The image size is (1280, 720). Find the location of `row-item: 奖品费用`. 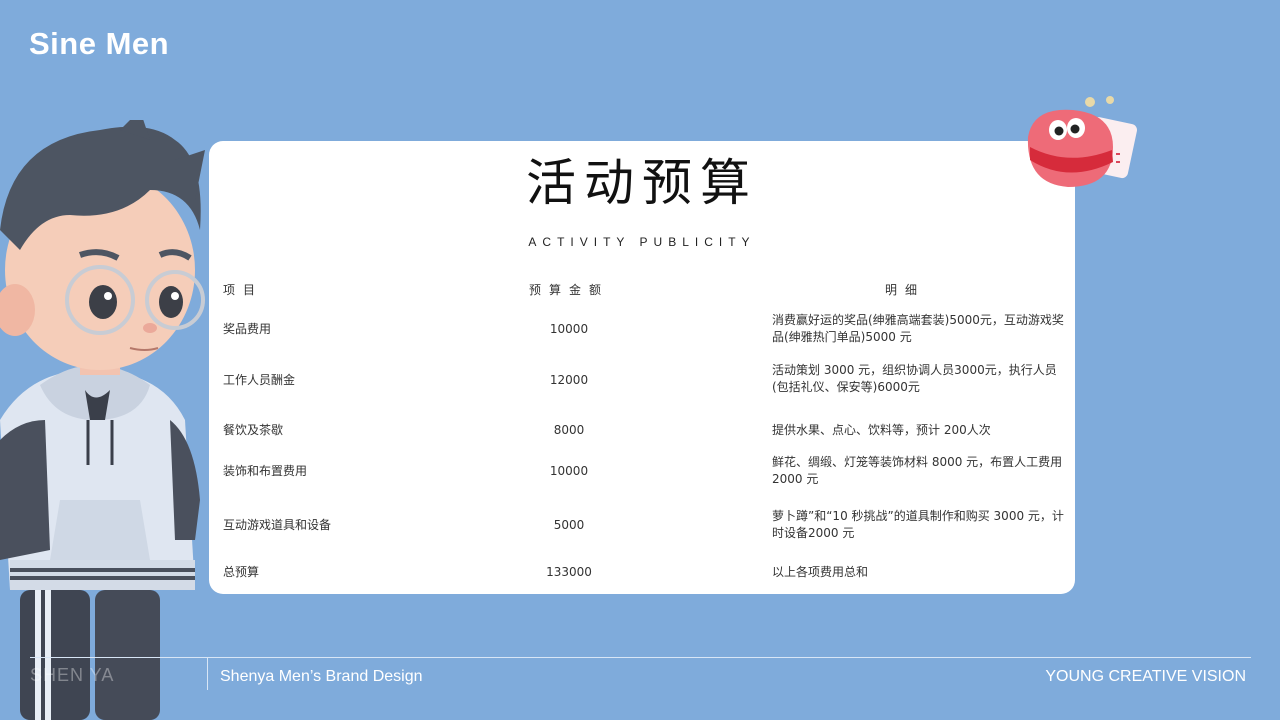

row-item: 奖品费用 is located at coordinates (247, 329).